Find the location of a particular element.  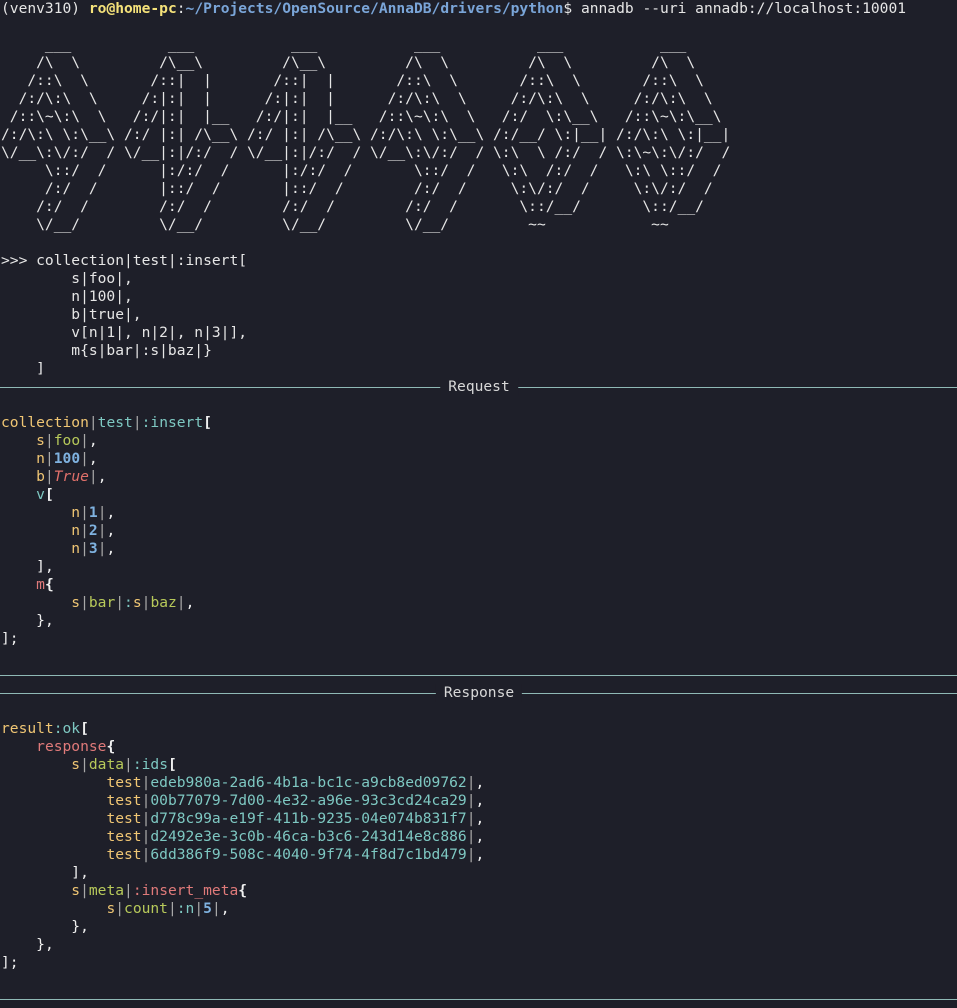

input-line: ] is located at coordinates (23, 368).